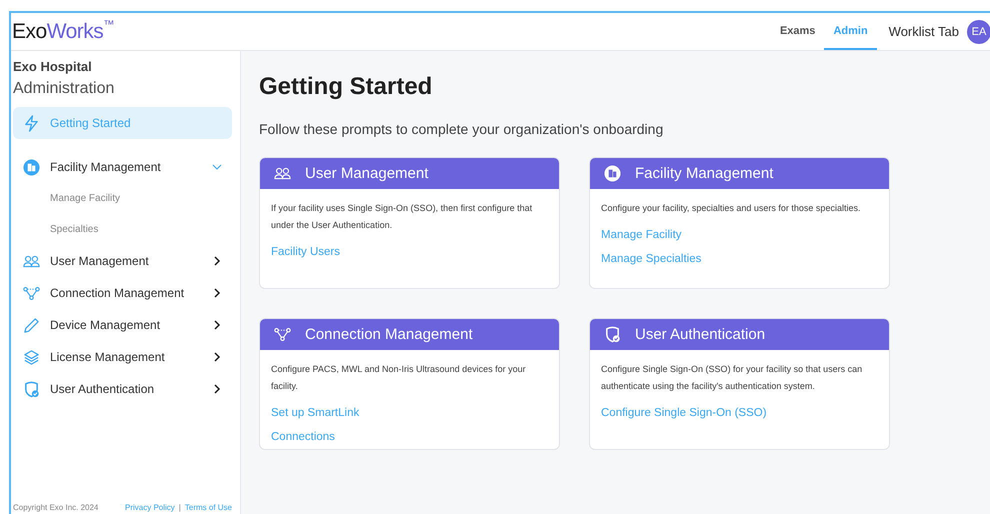 Image resolution: width=990 pixels, height=514 pixels. Describe the element at coordinates (122, 167) in the screenshot. I see `sidebar-item: Facility Management` at that location.